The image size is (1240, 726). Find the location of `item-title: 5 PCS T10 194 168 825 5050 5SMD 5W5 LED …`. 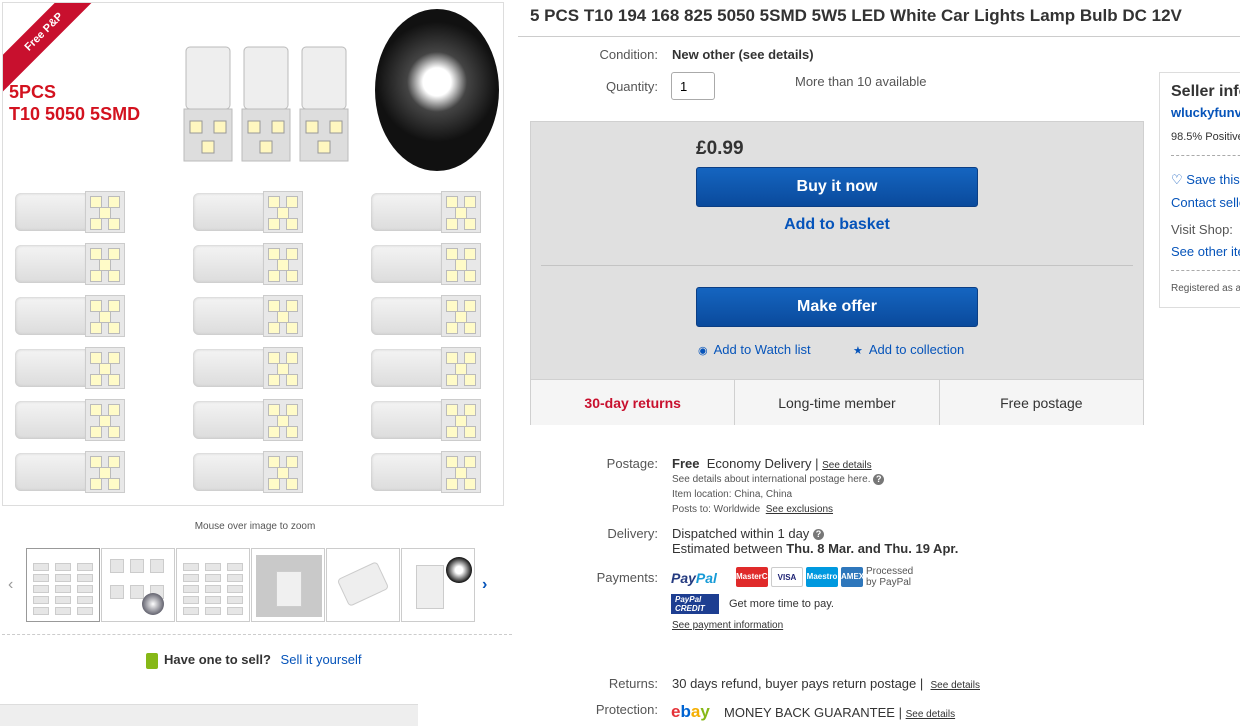

item-title: 5 PCS T10 194 168 825 5050 5SMD 5W5 LED … is located at coordinates (856, 15).